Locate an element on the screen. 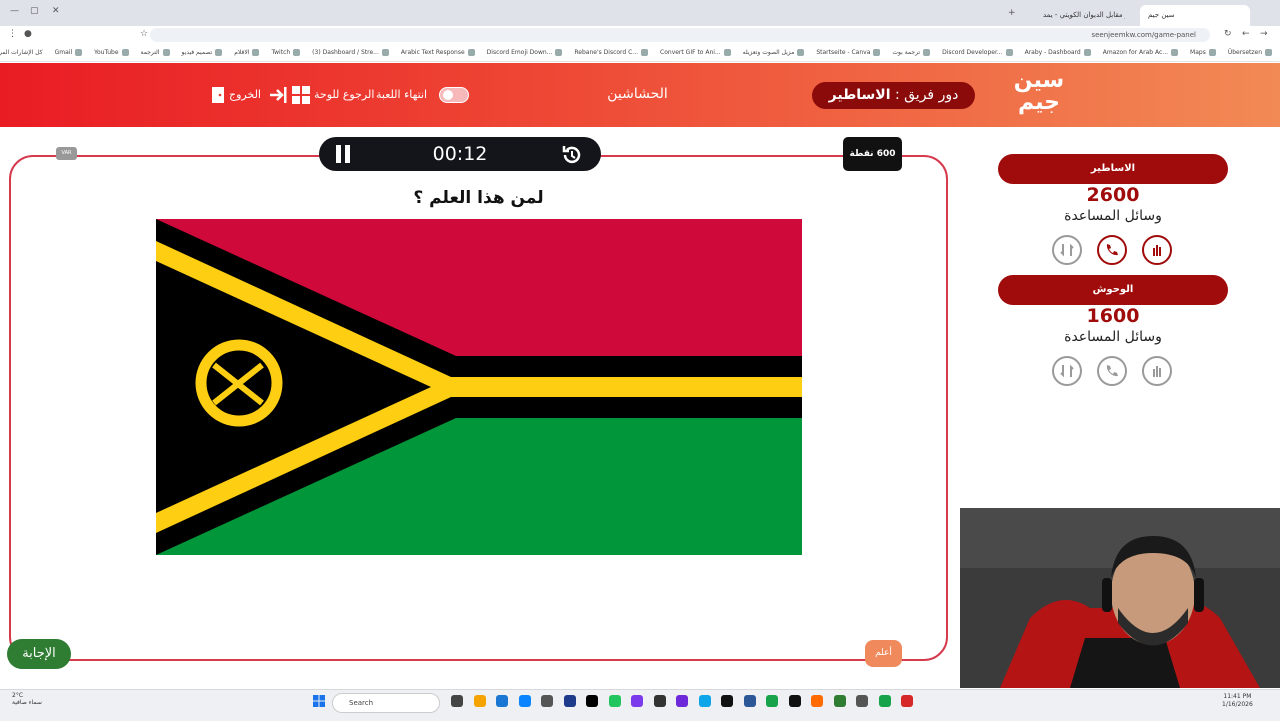 The image size is (1280, 721). bookmark-item: Übersetzen is located at coordinates (1250, 52).